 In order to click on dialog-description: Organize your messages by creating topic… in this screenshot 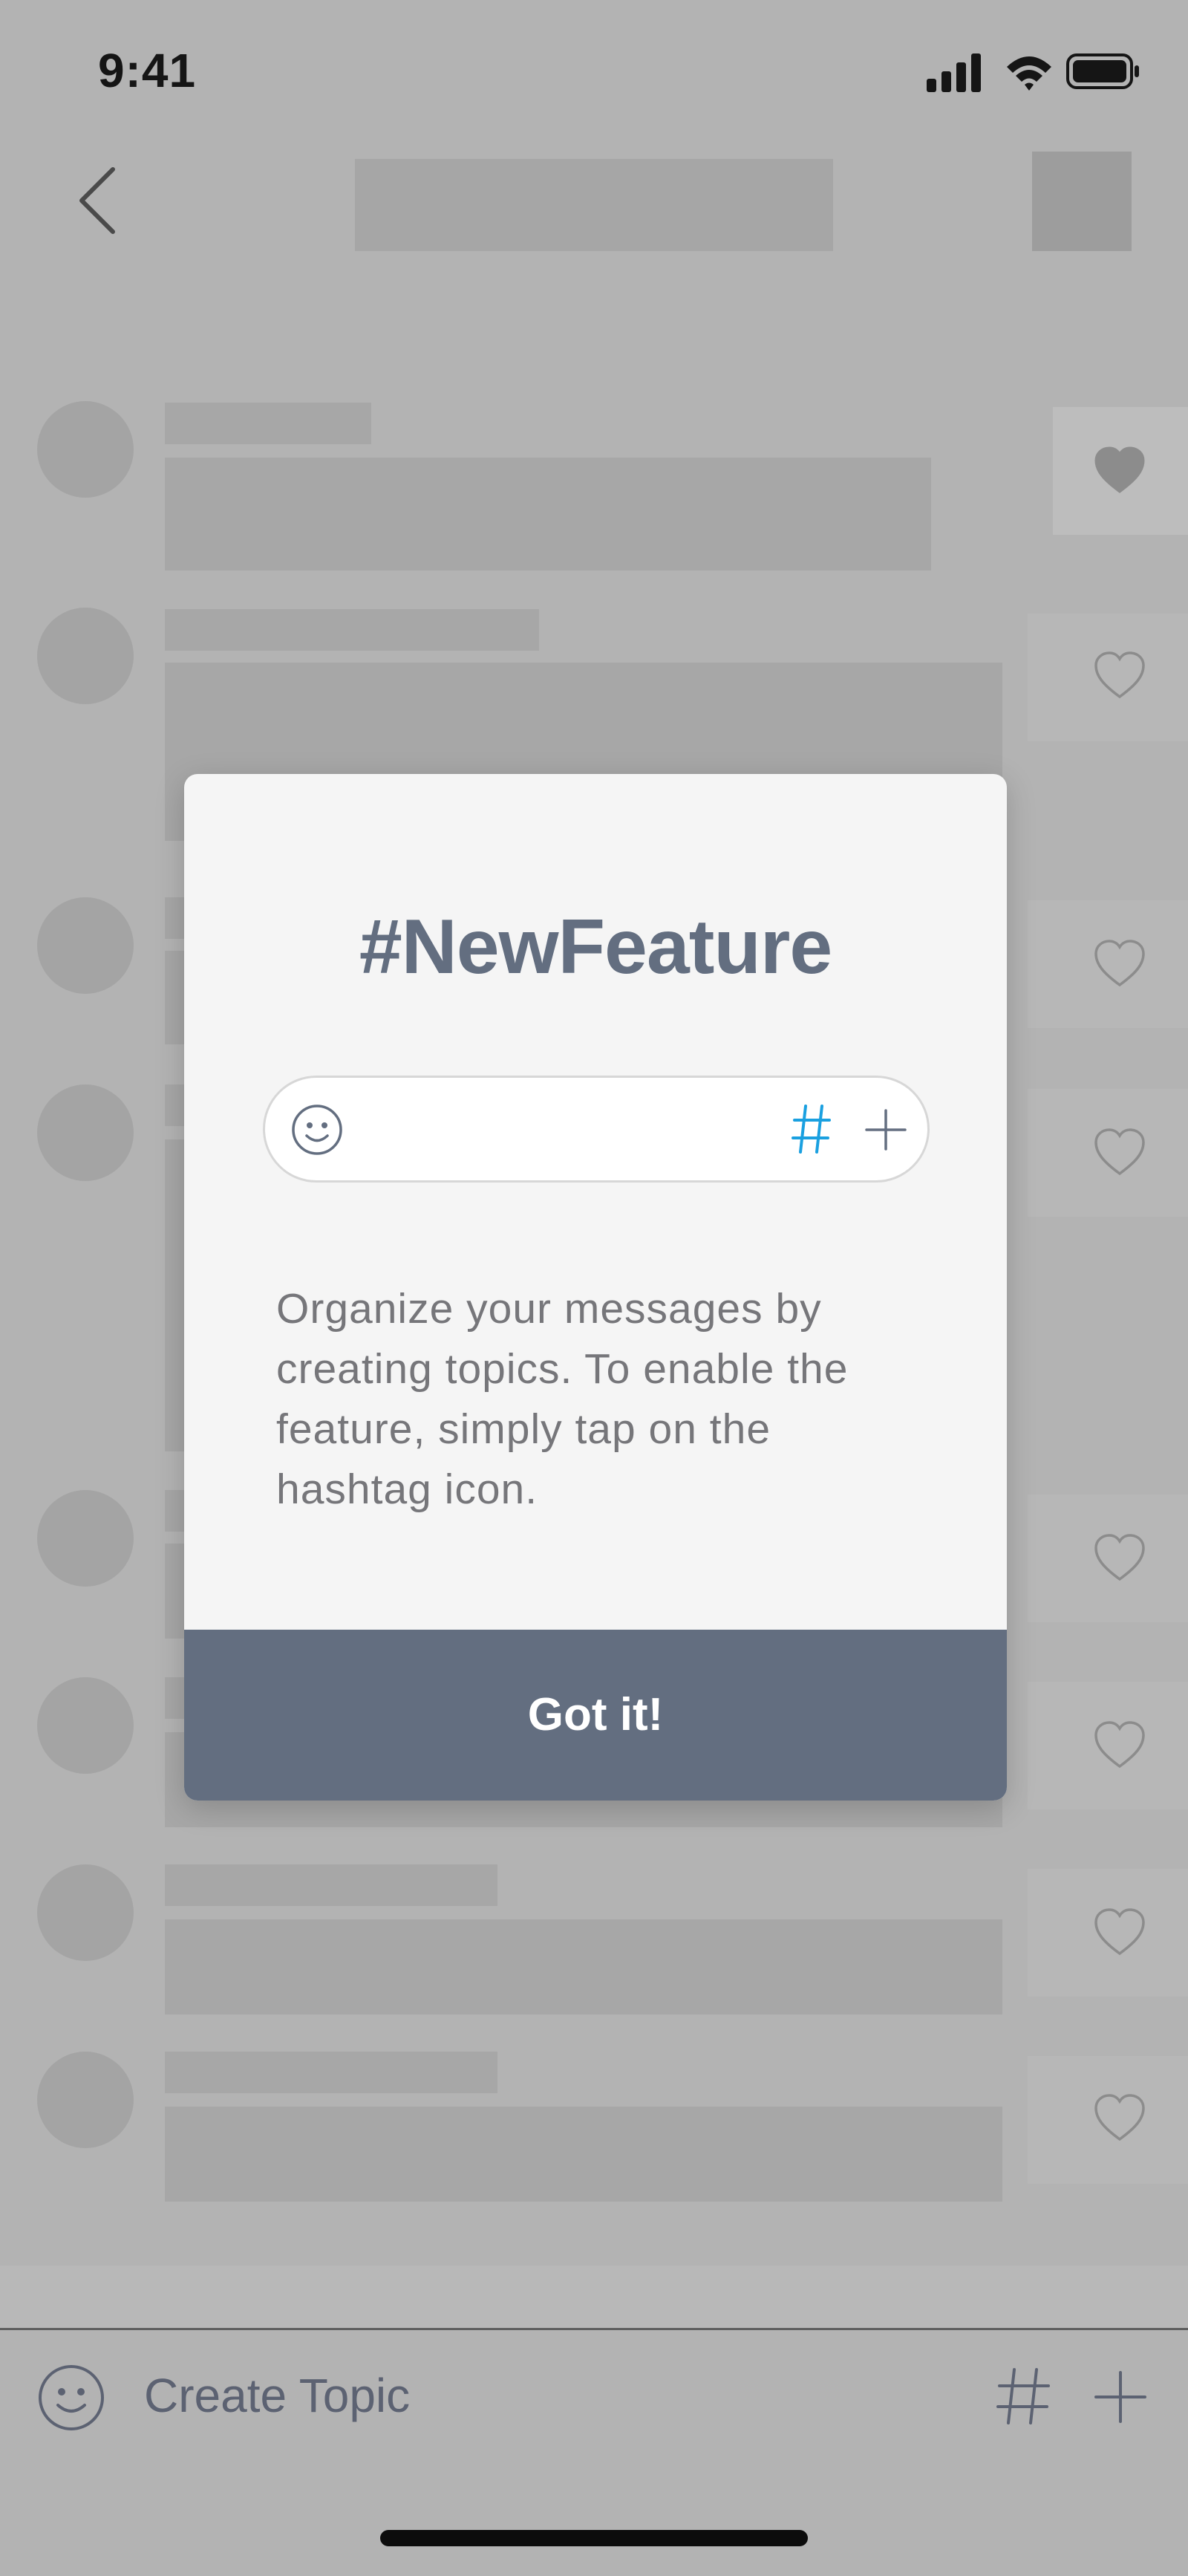, I will do `click(563, 1399)`.